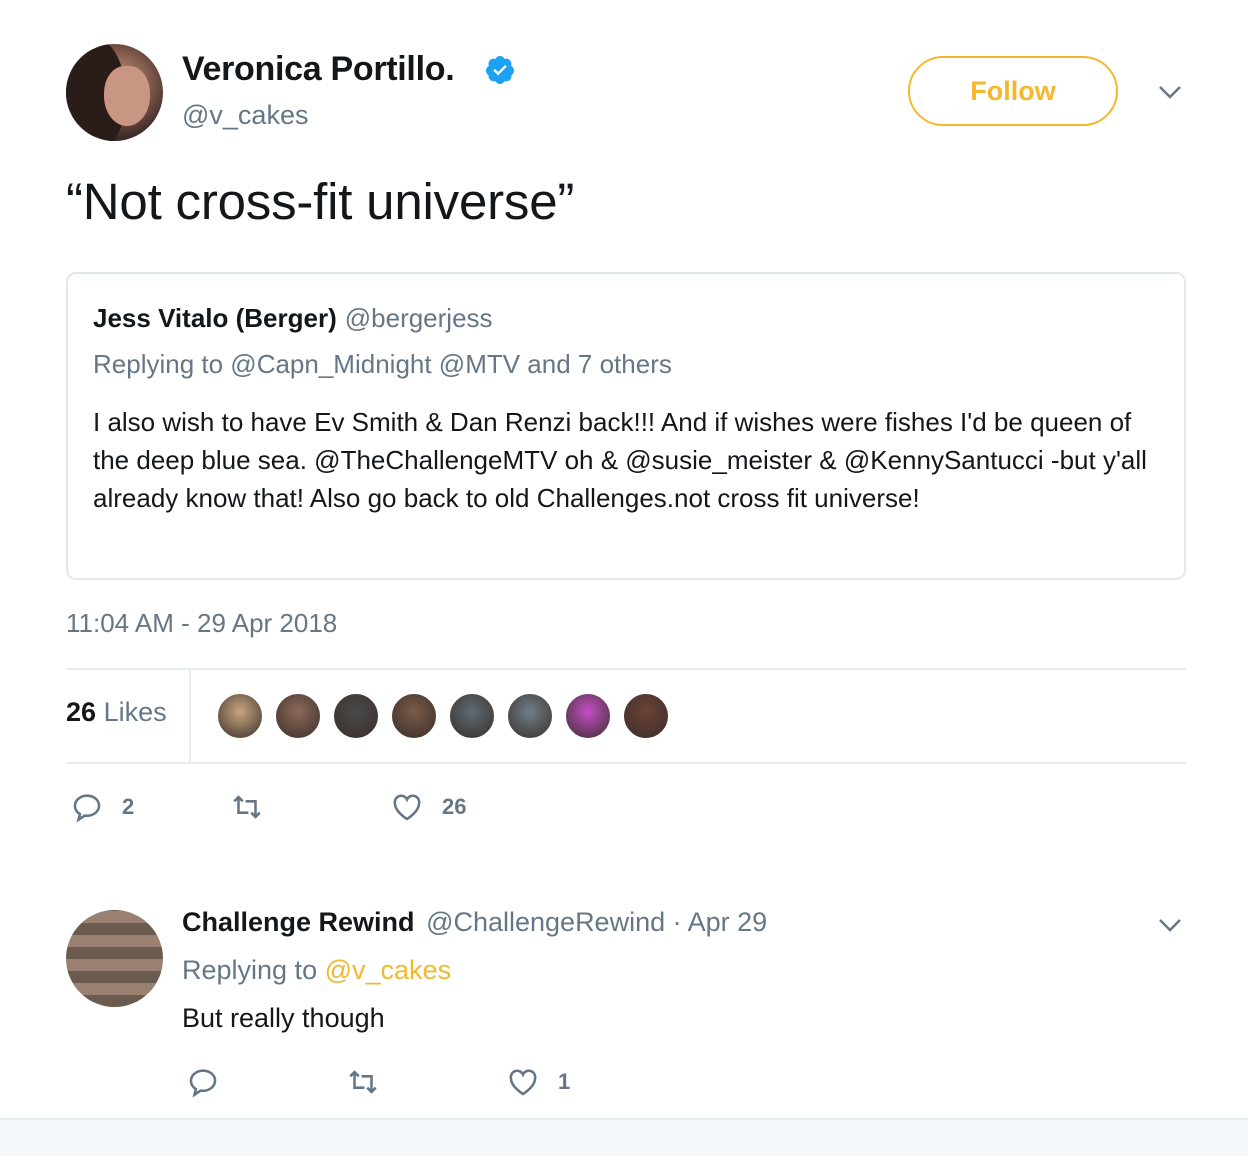 The height and width of the screenshot is (1156, 1248). Describe the element at coordinates (245, 115) in the screenshot. I see `author-screen-name: @v_cakes` at that location.